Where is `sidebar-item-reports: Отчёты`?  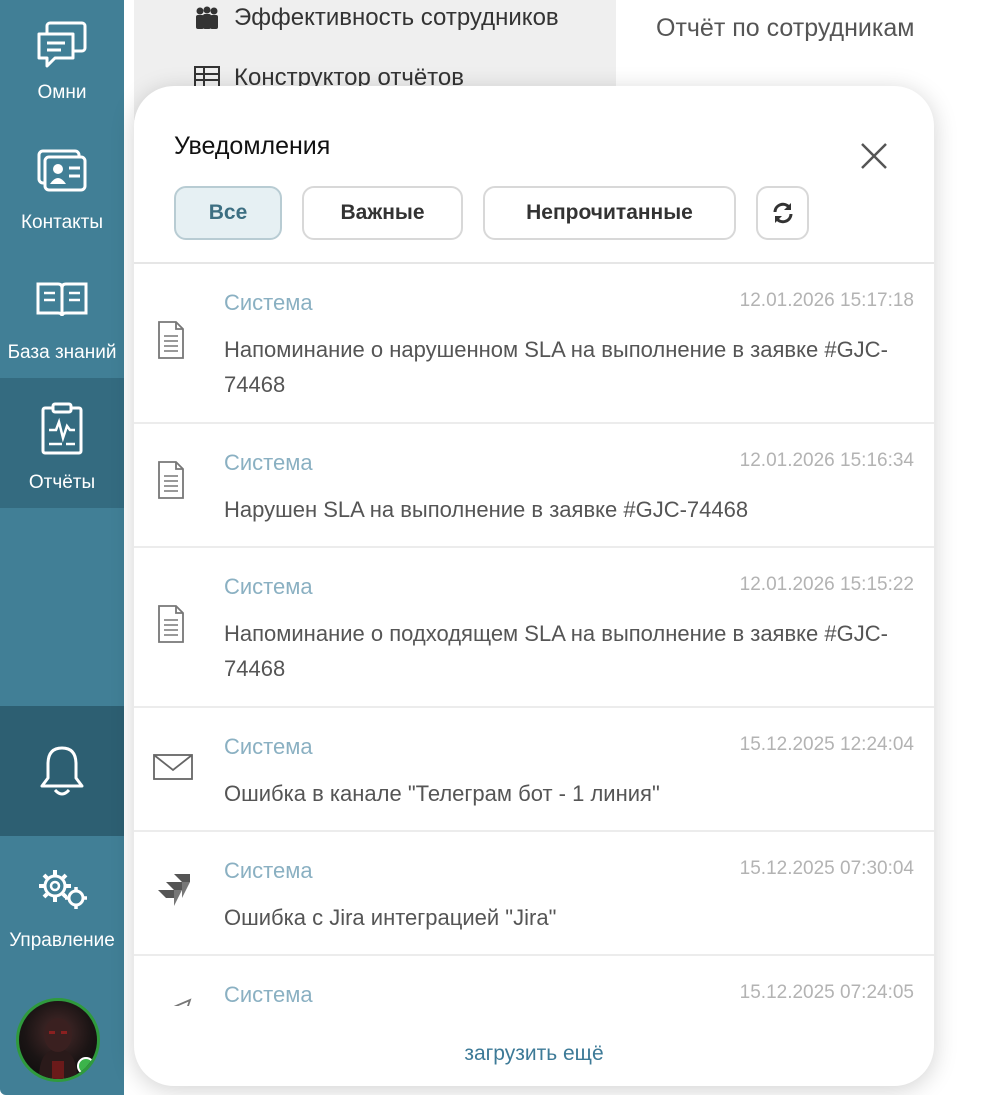
sidebar-item-reports: Отчёты is located at coordinates (62, 443).